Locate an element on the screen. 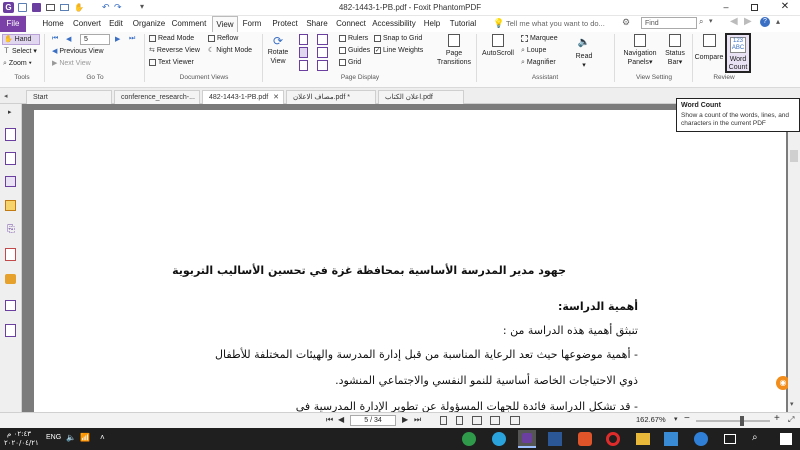  reverse-view-button: ⇆ Reverse View is located at coordinates (174, 51).